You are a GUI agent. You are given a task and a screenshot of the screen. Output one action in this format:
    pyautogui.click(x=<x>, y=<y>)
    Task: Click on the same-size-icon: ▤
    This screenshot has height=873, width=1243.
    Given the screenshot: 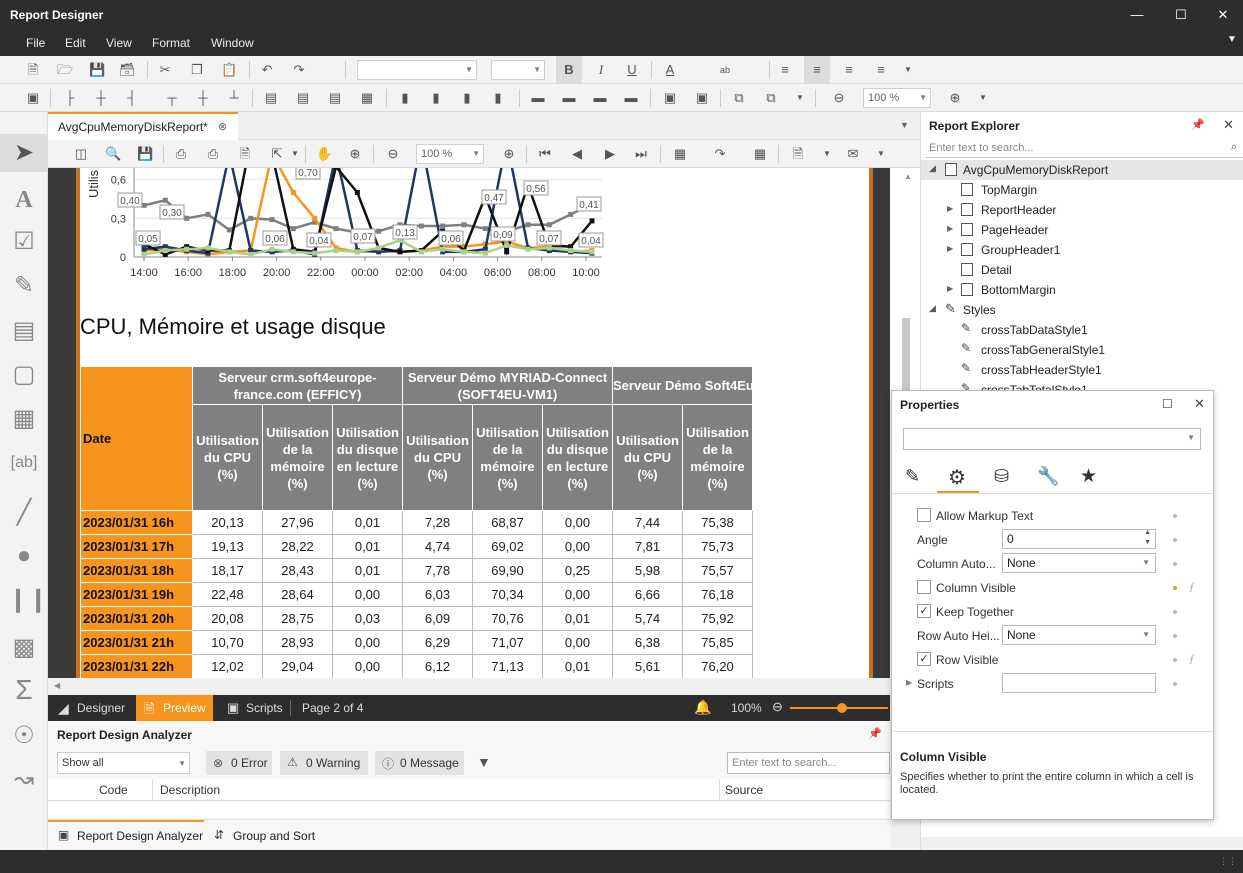 What is the action you would take?
    pyautogui.click(x=335, y=98)
    